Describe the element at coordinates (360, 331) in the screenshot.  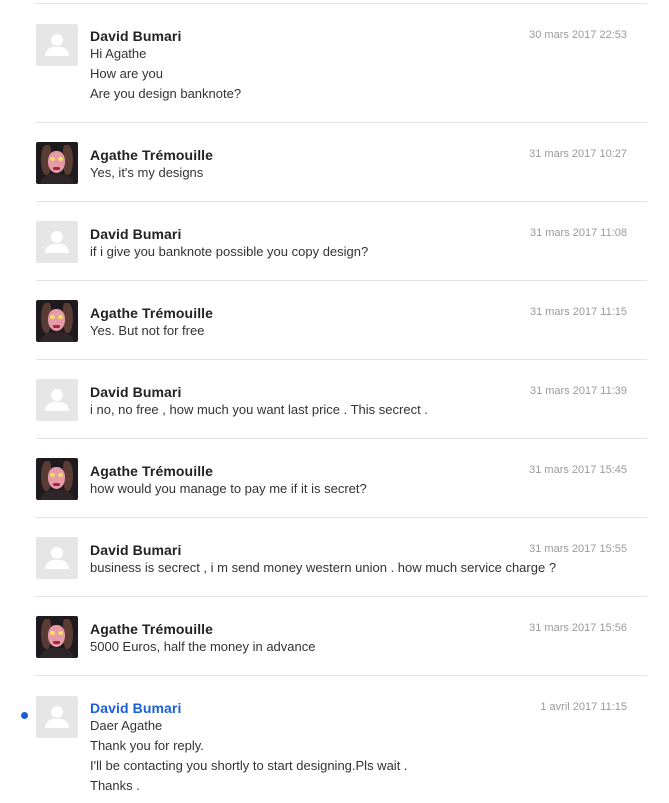
I see `message-body: Yes. But not for free` at that location.